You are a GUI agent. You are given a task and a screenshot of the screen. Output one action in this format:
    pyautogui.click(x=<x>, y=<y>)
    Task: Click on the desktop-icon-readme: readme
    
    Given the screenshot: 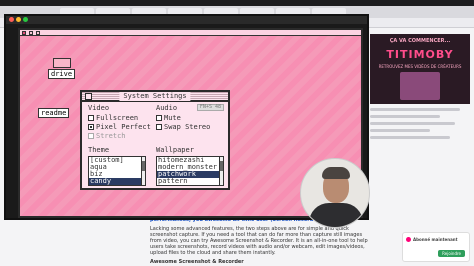 What is the action you would take?
    pyautogui.click(x=54, y=113)
    